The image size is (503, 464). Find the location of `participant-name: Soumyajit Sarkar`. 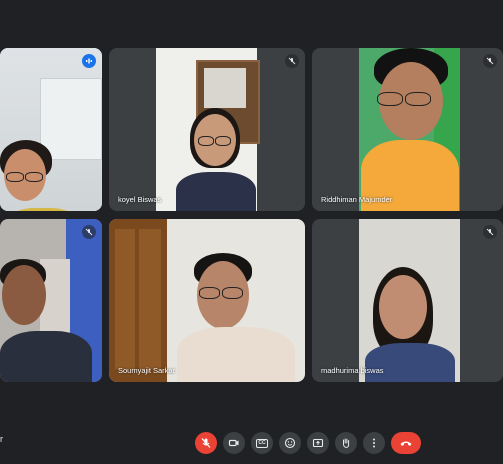

participant-name: Soumyajit Sarkar is located at coordinates (147, 370).